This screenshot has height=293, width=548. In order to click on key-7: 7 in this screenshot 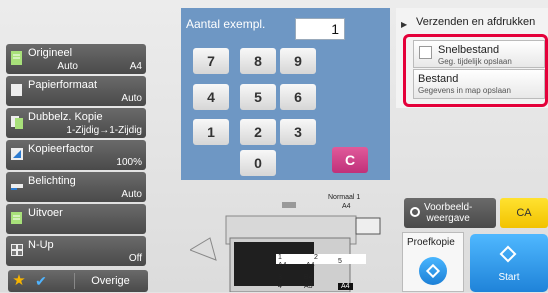, I will do `click(211, 61)`.